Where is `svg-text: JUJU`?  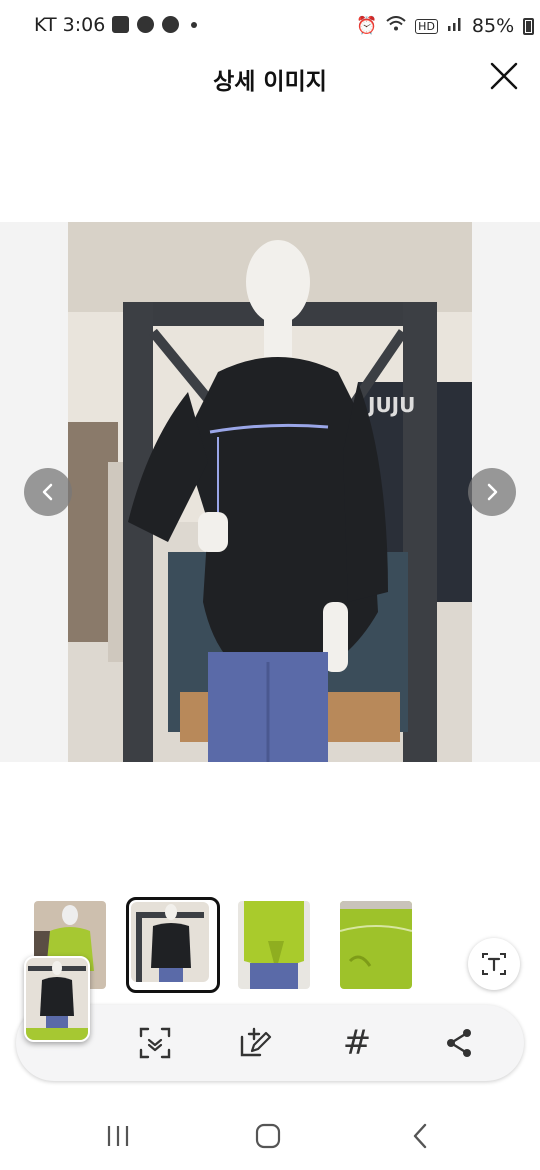 svg-text: JUJU is located at coordinates (390, 405).